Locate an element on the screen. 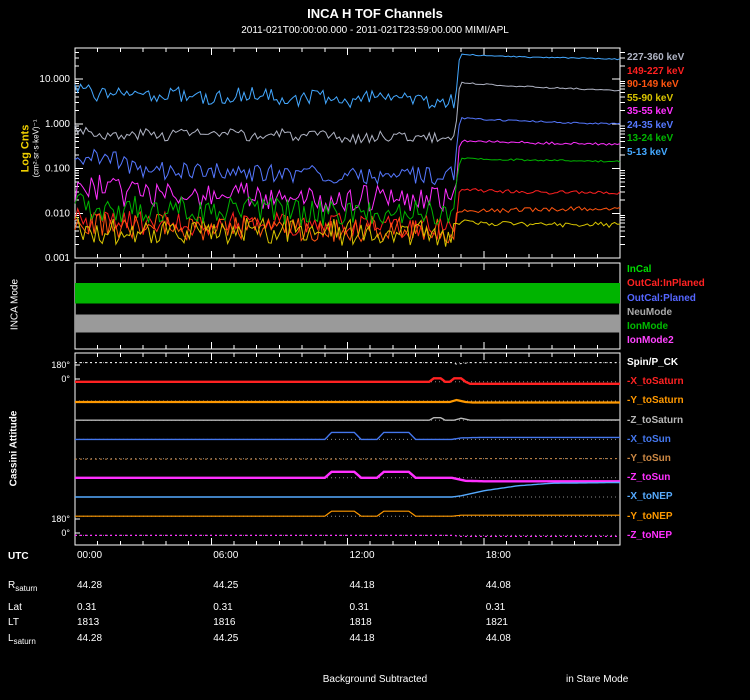 The width and height of the screenshot is (750, 700). legend-item-y-tonep: -Y_toNEP is located at coordinates (650, 516).